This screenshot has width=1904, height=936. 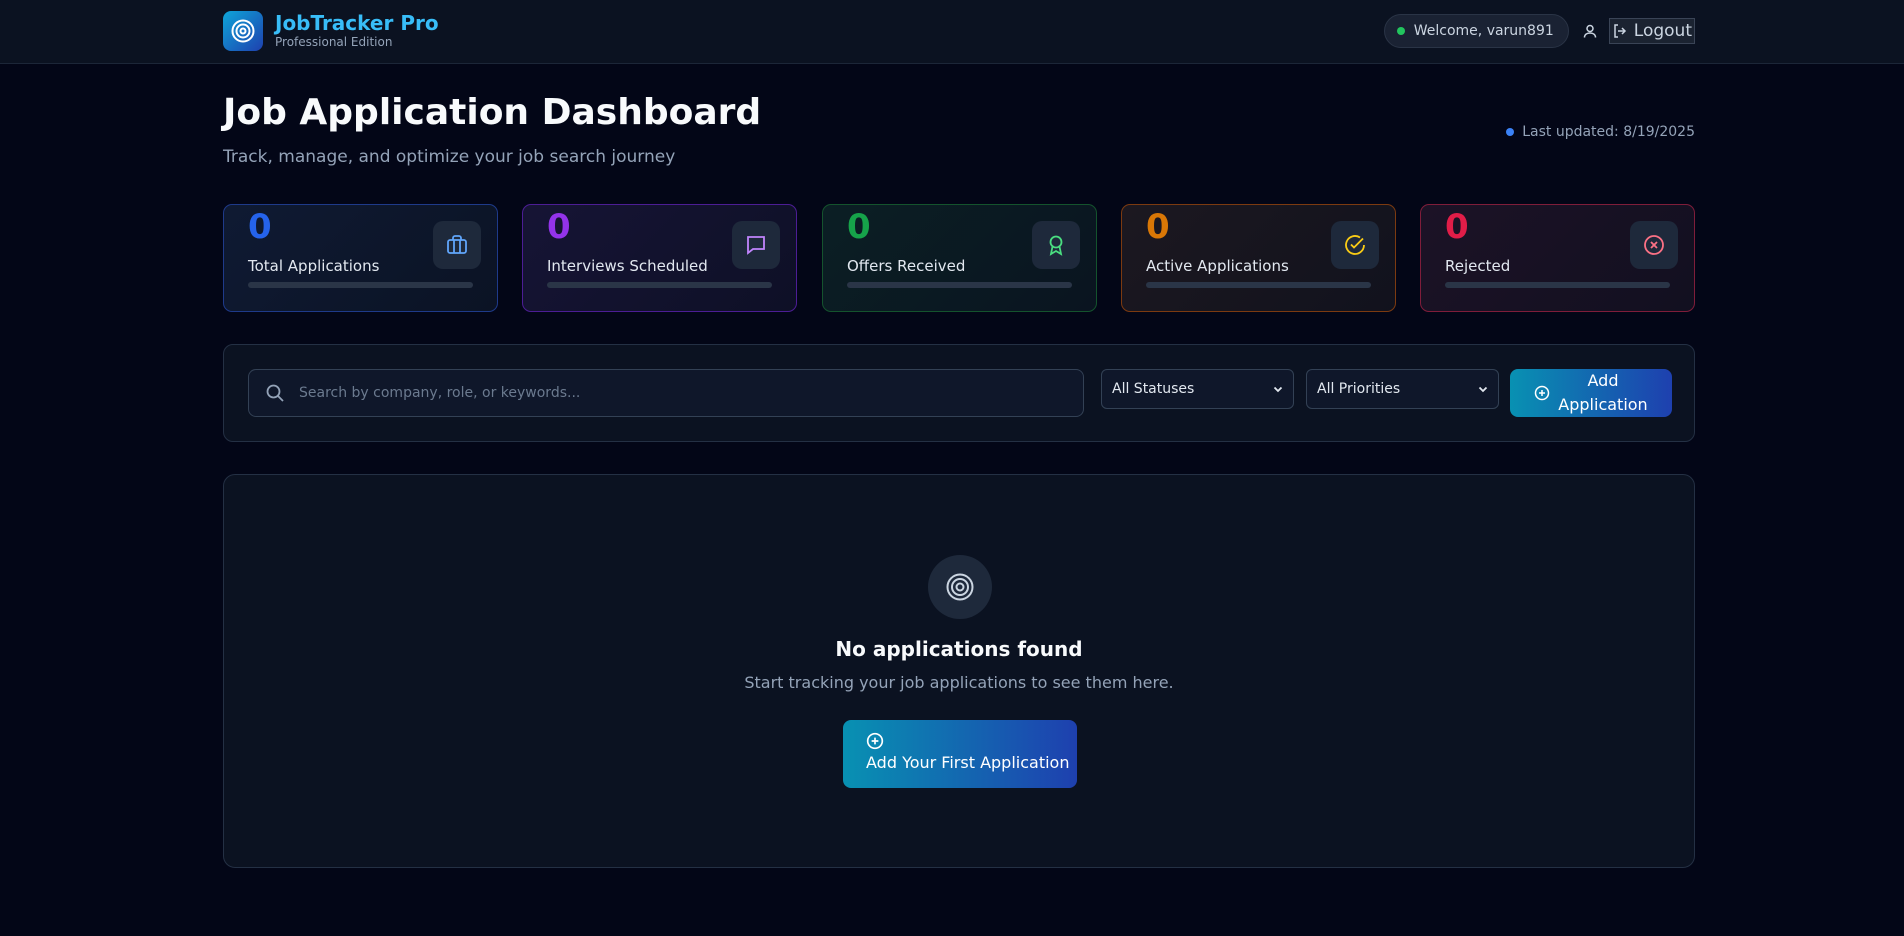 I want to click on logout-label: Logout, so click(x=1662, y=31).